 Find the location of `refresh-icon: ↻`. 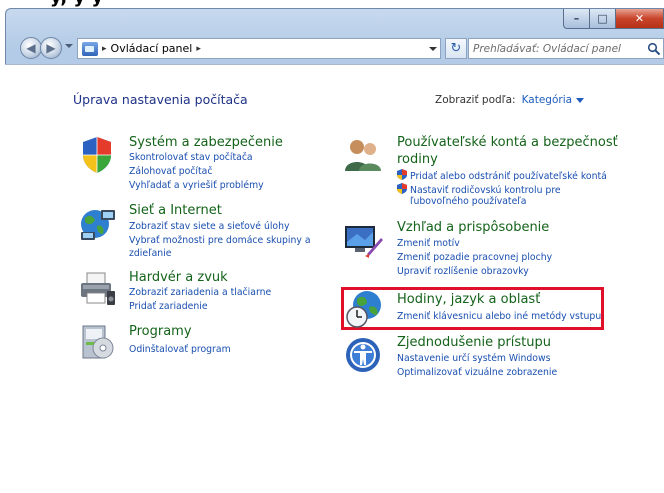

refresh-icon: ↻ is located at coordinates (456, 48).